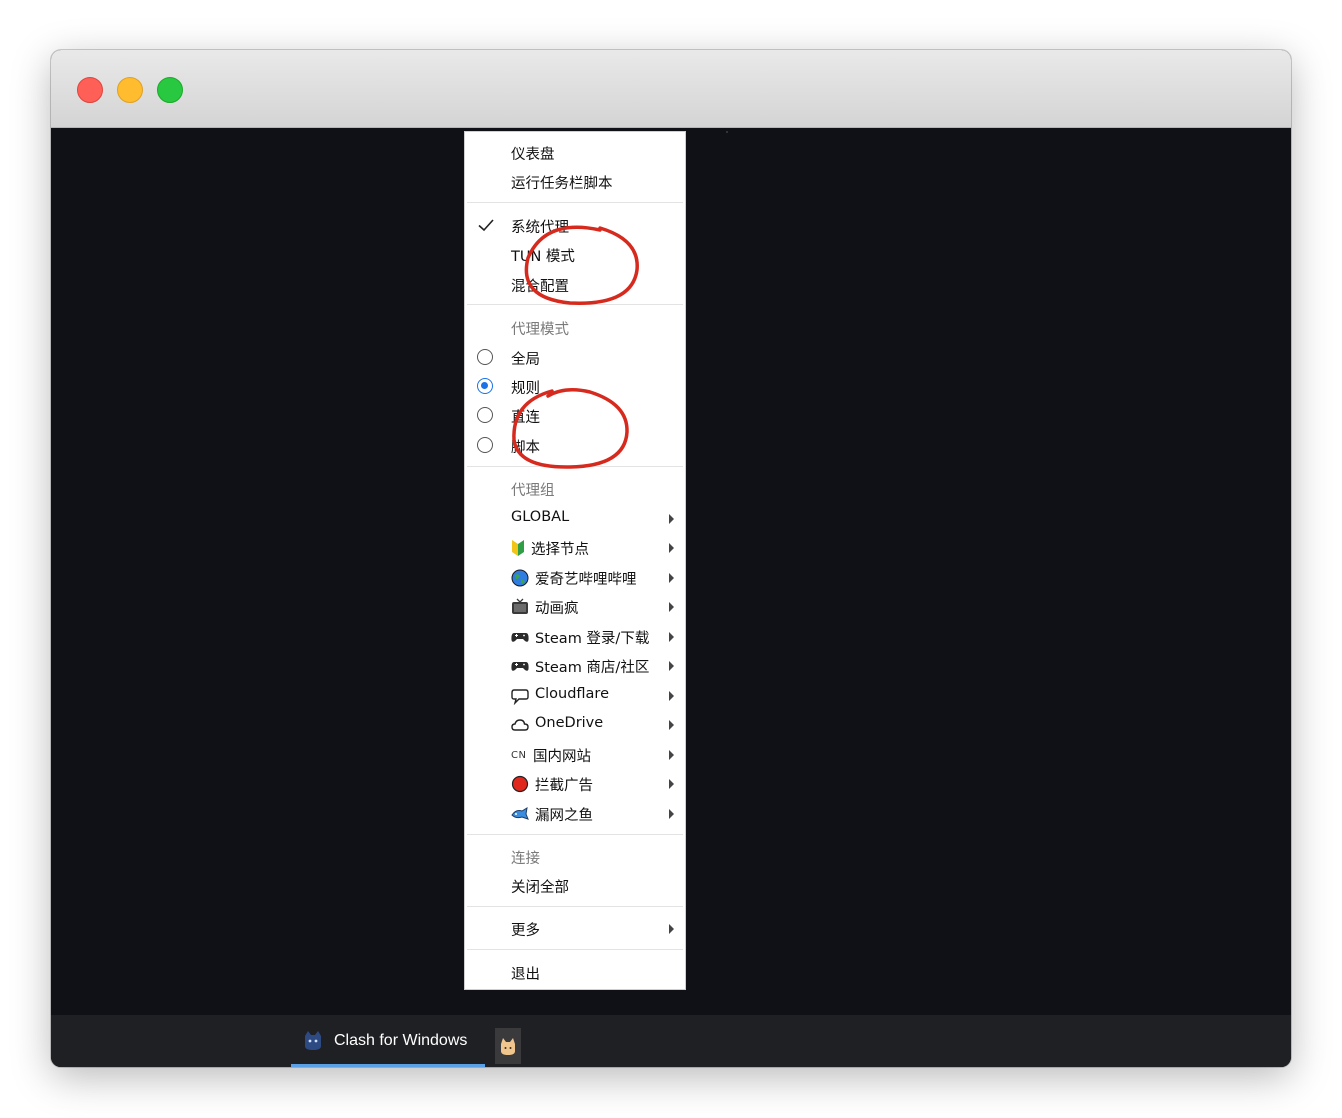 This screenshot has height=1118, width=1342. I want to click on connections-header: 连接, so click(575, 857).